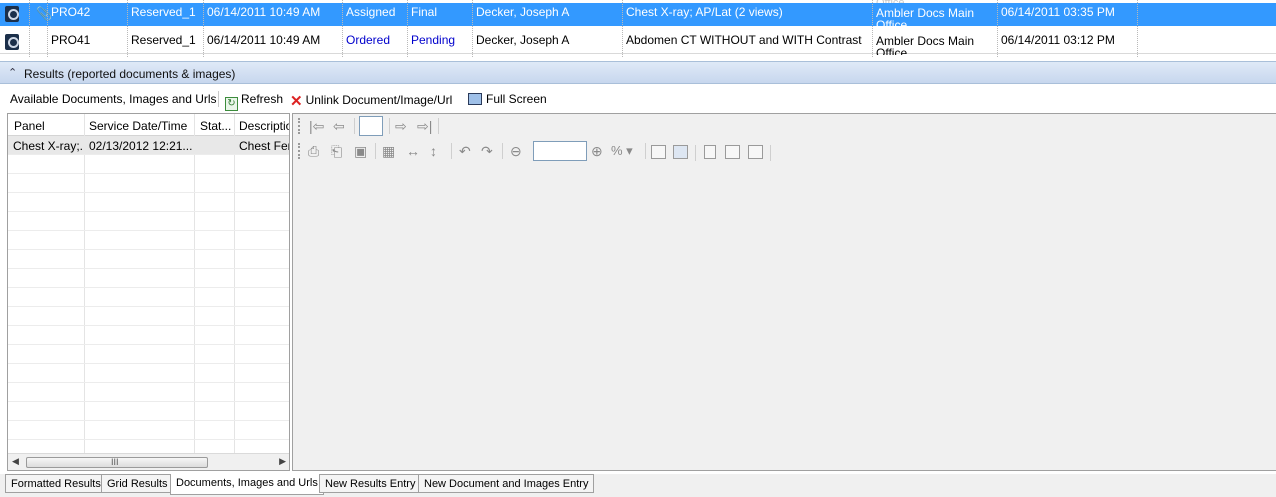 The width and height of the screenshot is (1276, 497). What do you see at coordinates (71, 40) in the screenshot?
I see `order-id: PRO41` at bounding box center [71, 40].